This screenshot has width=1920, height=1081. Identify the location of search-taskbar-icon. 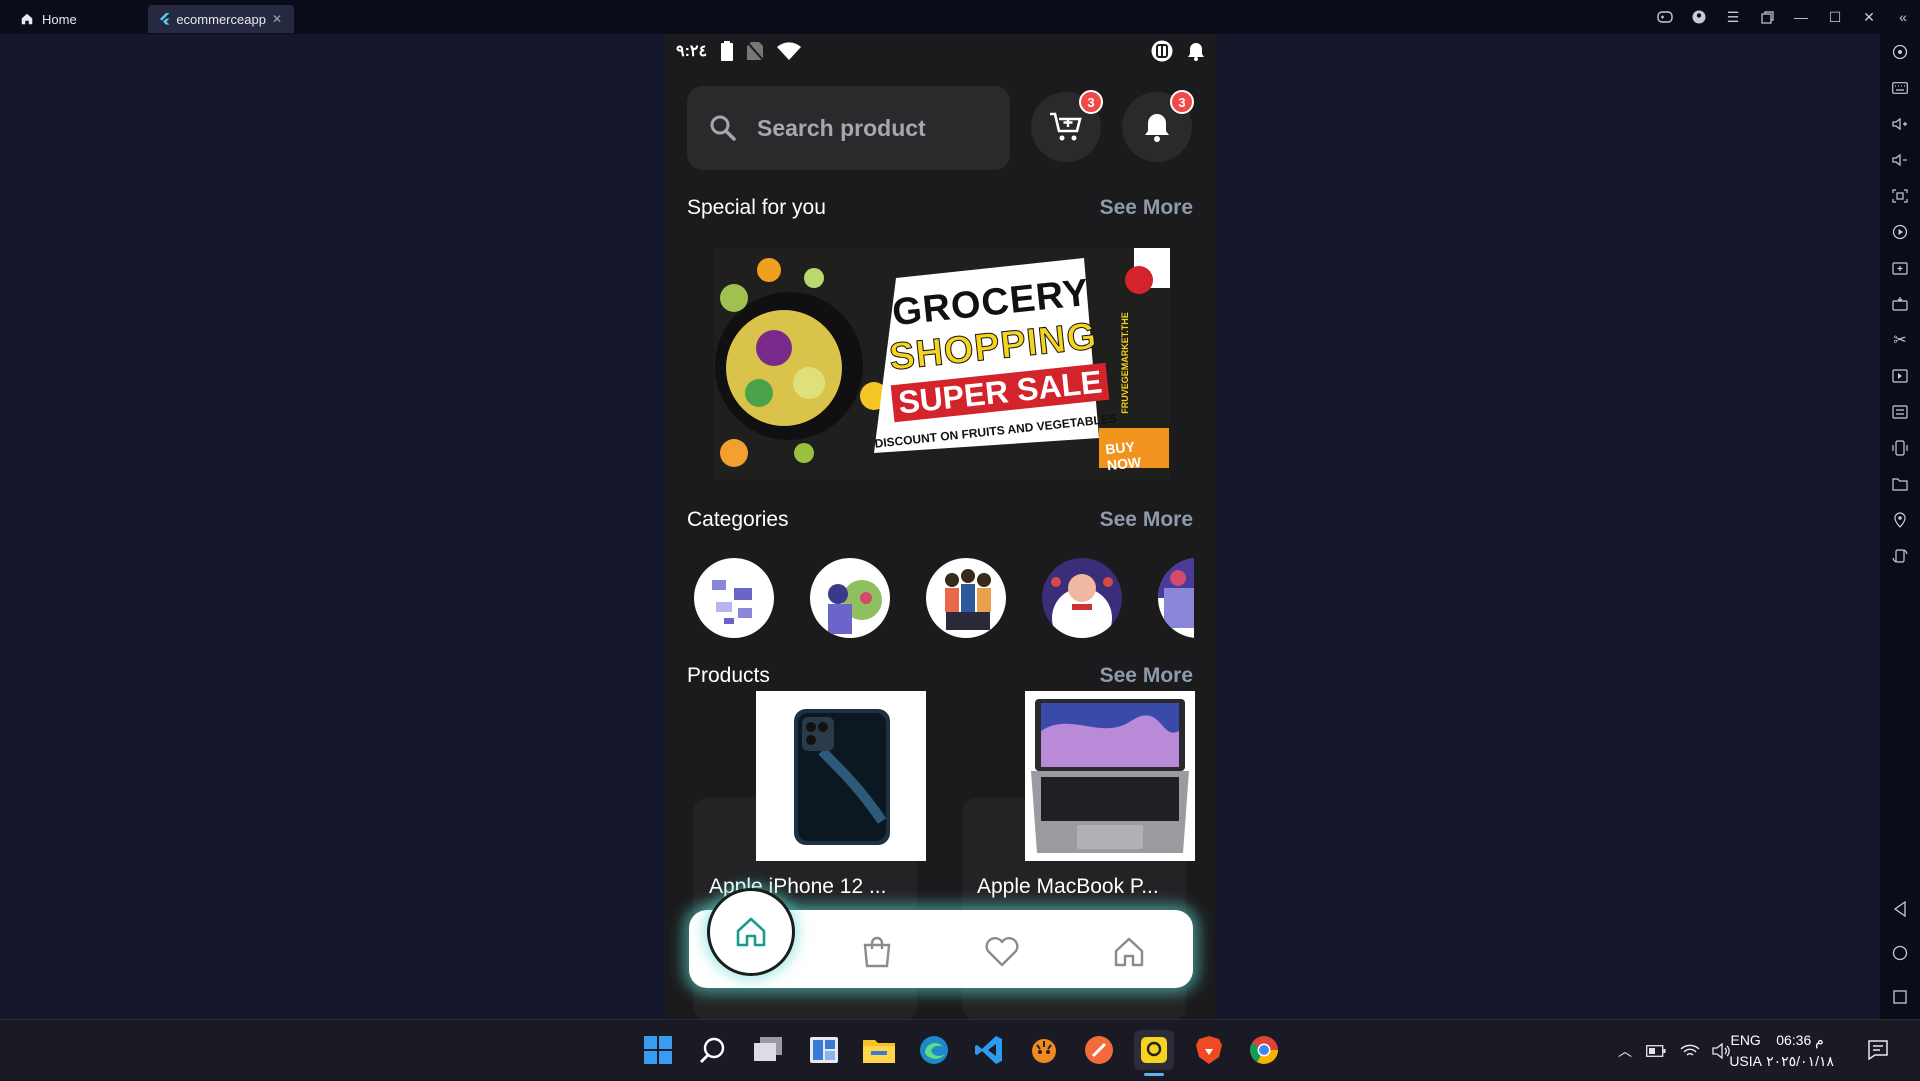
(712, 1050).